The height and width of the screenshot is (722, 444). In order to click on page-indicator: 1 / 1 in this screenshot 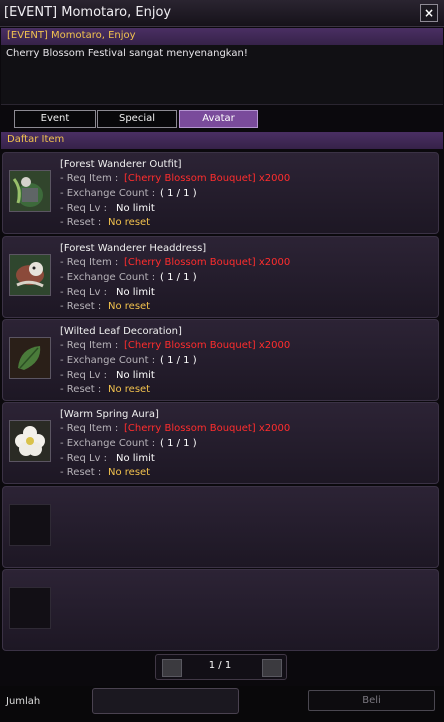, I will do `click(220, 665)`.